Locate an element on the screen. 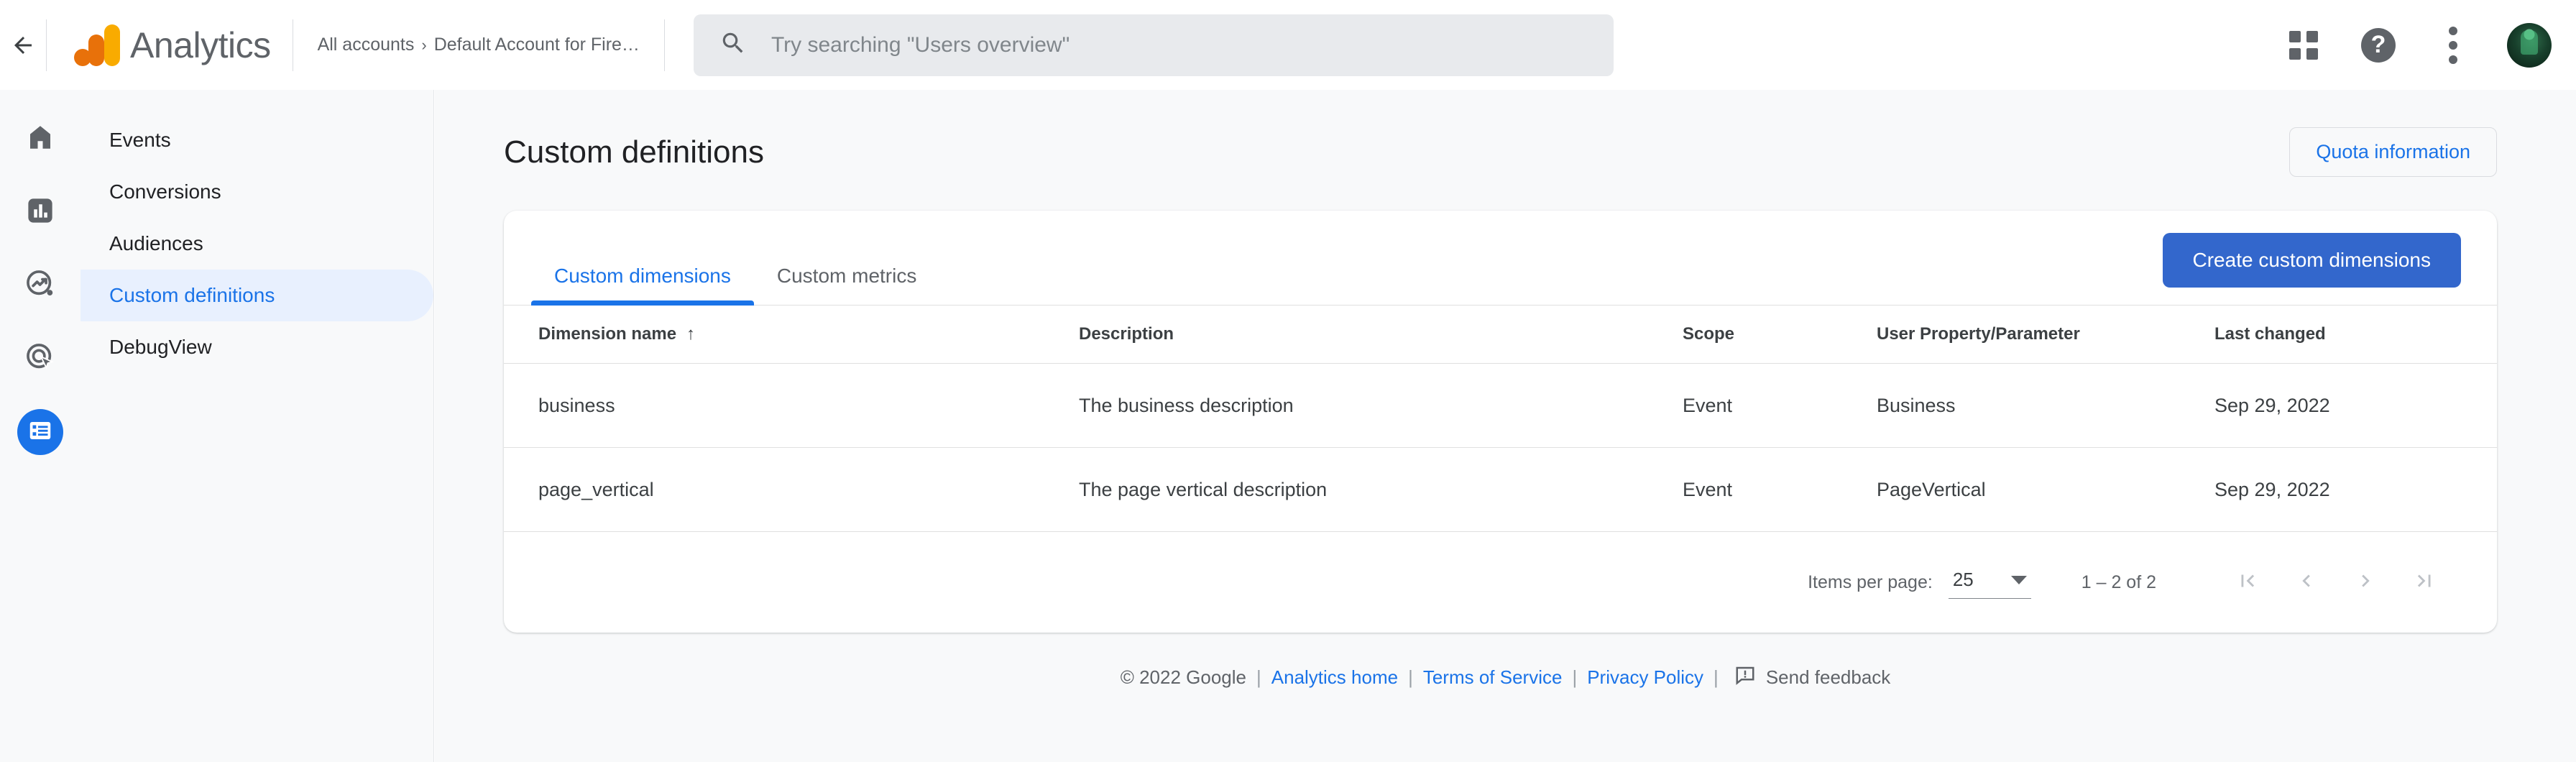  cell-dimension-name: page_vertical is located at coordinates (791, 489).